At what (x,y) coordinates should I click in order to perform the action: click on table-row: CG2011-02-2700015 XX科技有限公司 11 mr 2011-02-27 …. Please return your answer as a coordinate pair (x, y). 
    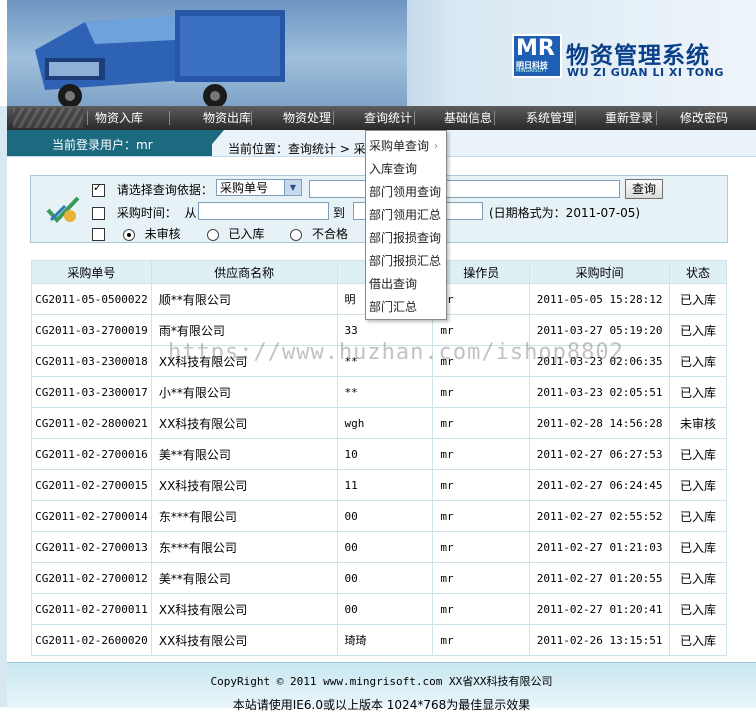
    Looking at the image, I should click on (379, 485).